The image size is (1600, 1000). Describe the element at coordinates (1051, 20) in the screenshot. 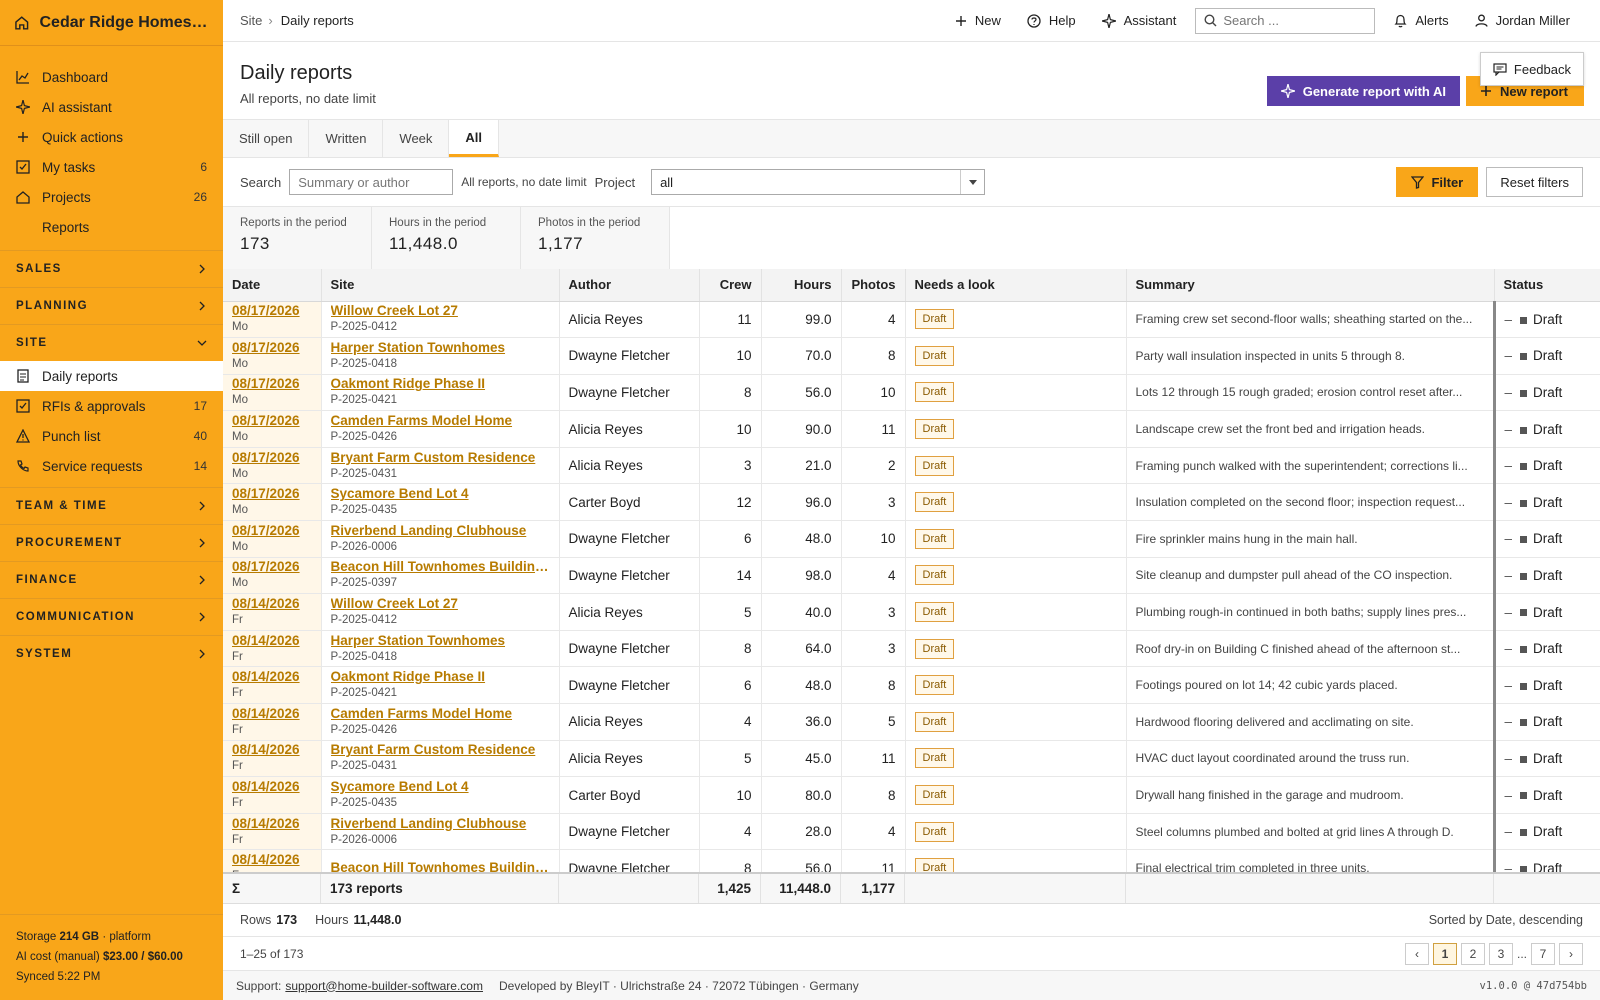

I see `help-button: Help` at that location.